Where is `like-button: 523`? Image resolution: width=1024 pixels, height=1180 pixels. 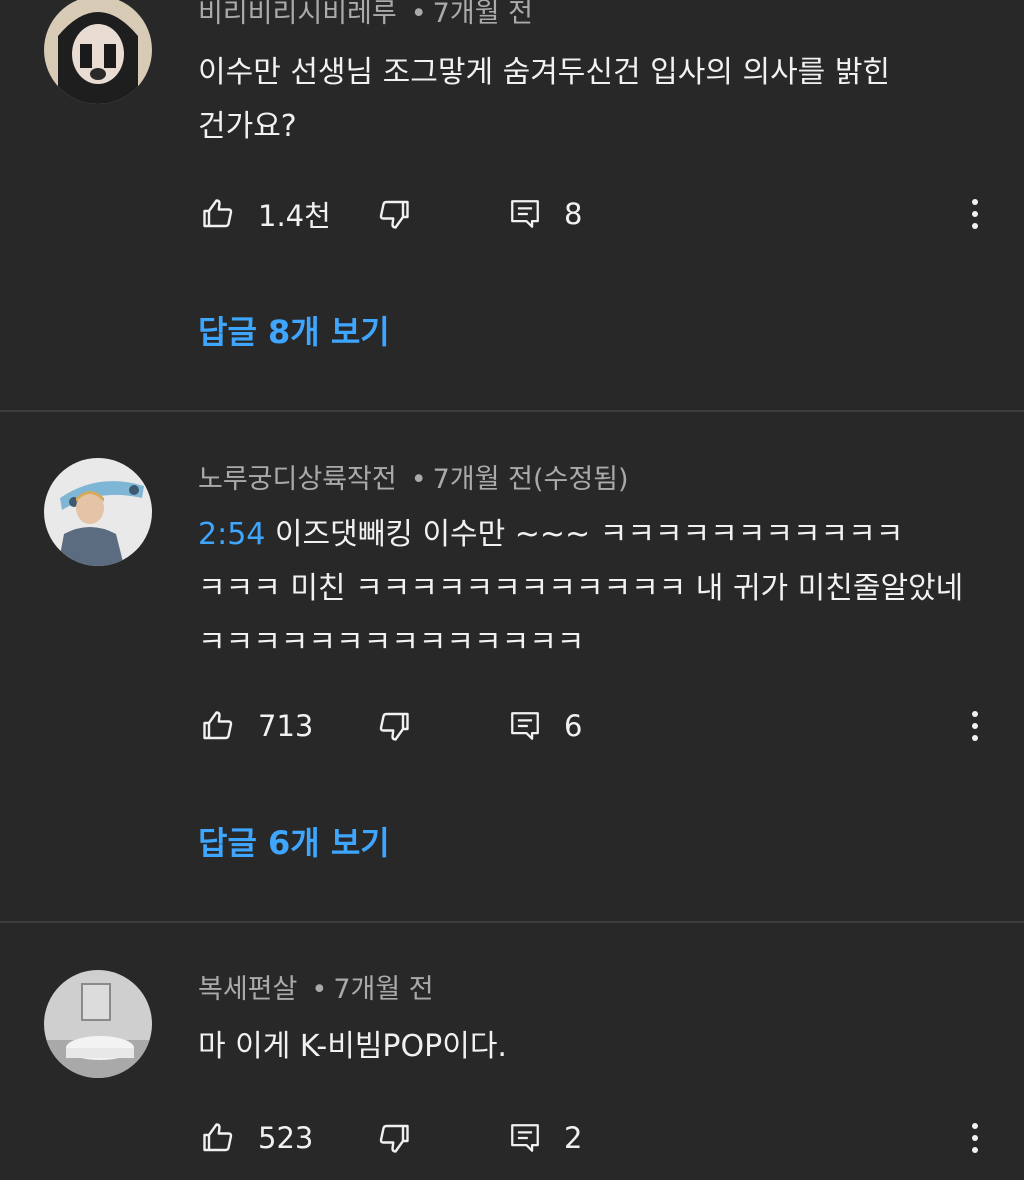 like-button: 523 is located at coordinates (256, 1138).